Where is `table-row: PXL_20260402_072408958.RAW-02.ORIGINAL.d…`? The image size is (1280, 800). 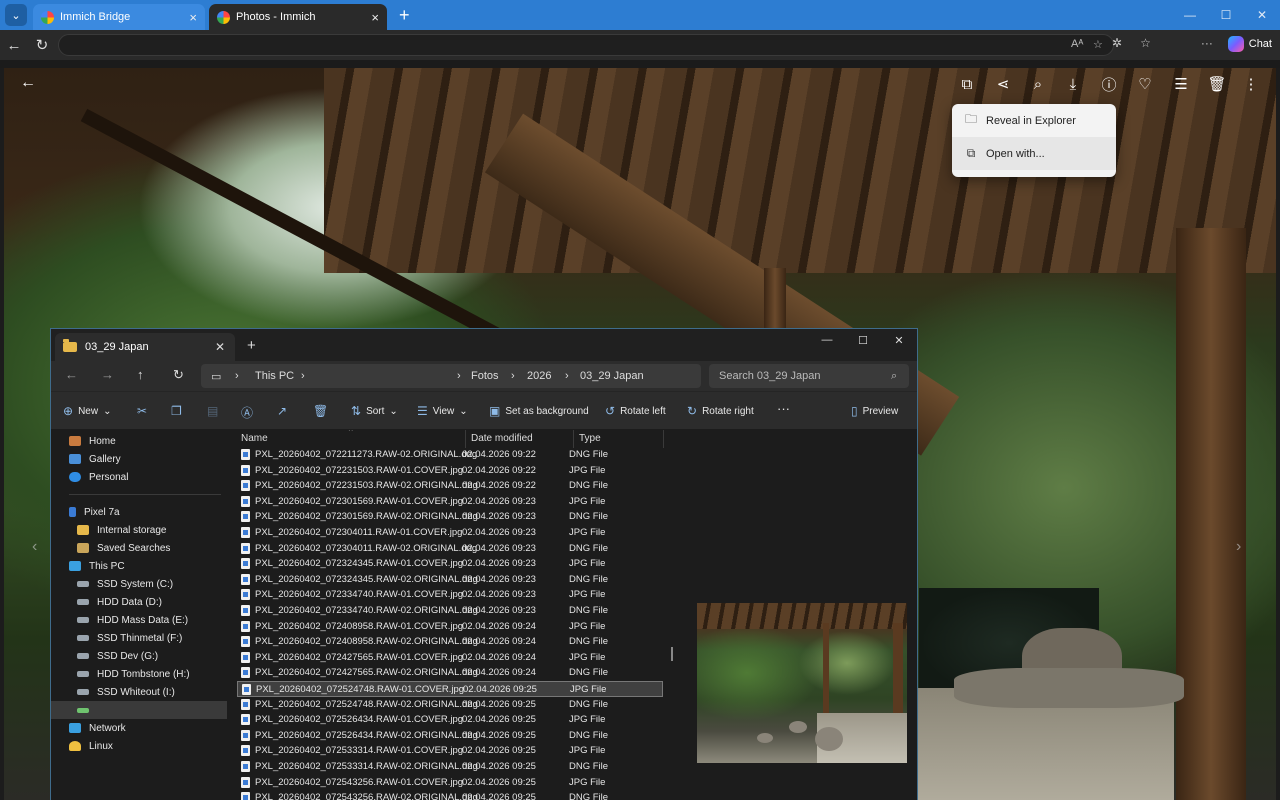
table-row: PXL_20260402_072408958.RAW-02.ORIGINAL.d… is located at coordinates (450, 642).